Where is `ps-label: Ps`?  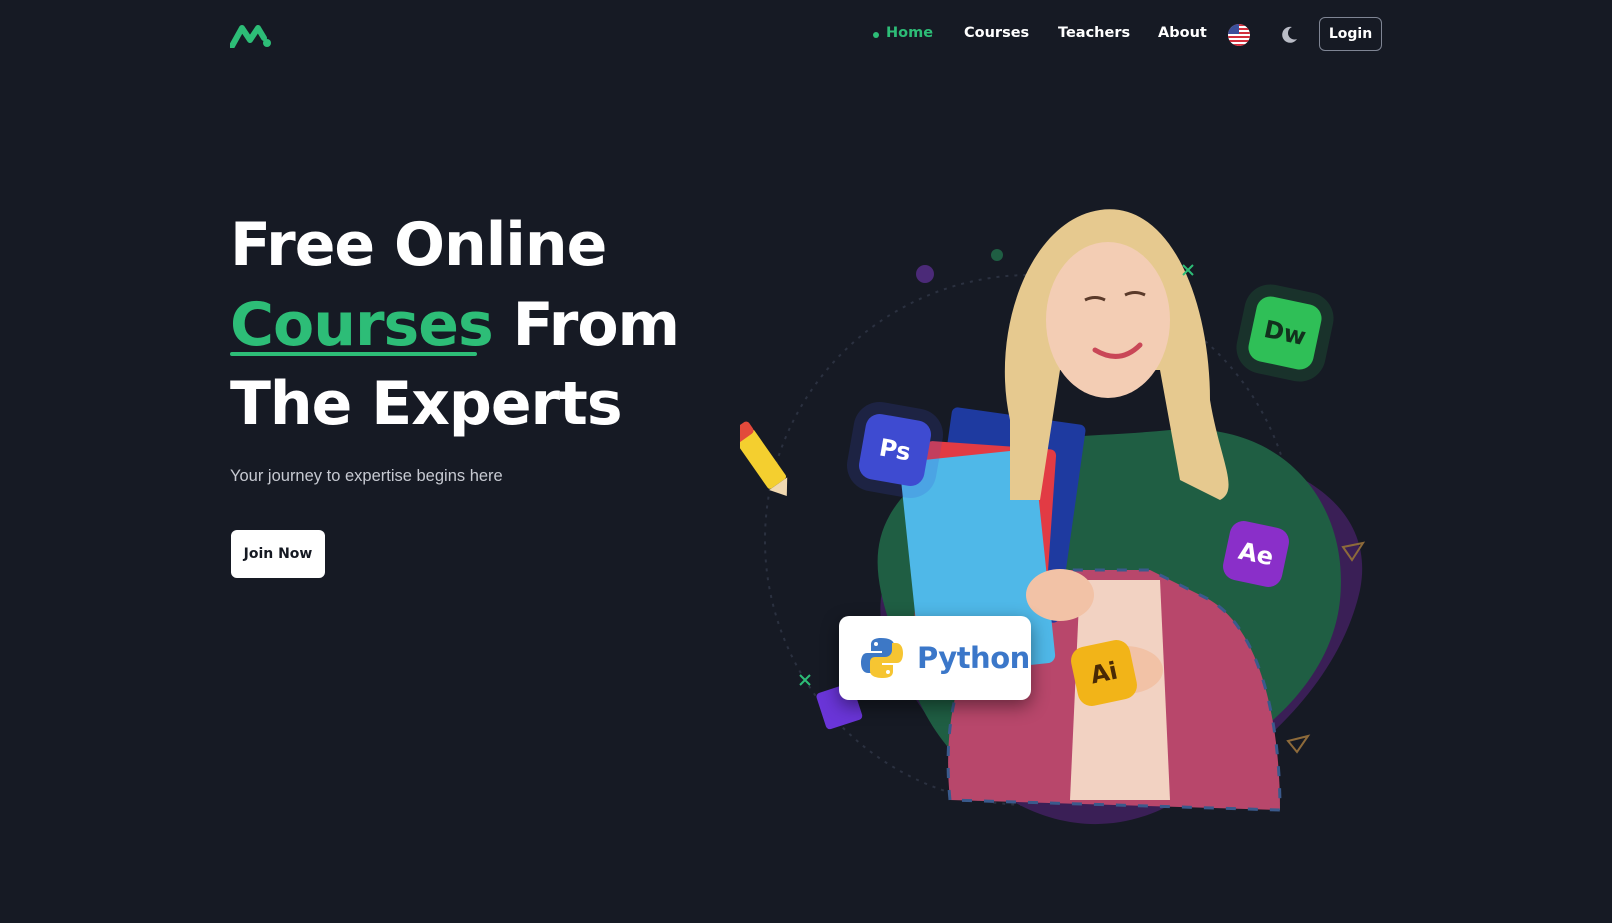
ps-label: Ps is located at coordinates (895, 450).